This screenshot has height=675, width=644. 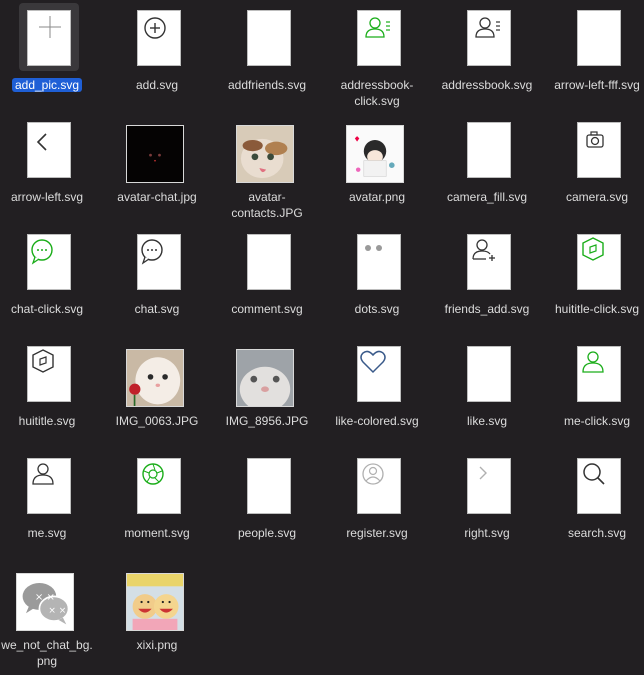 I want to click on plus-circle-icon, so click(x=159, y=38).